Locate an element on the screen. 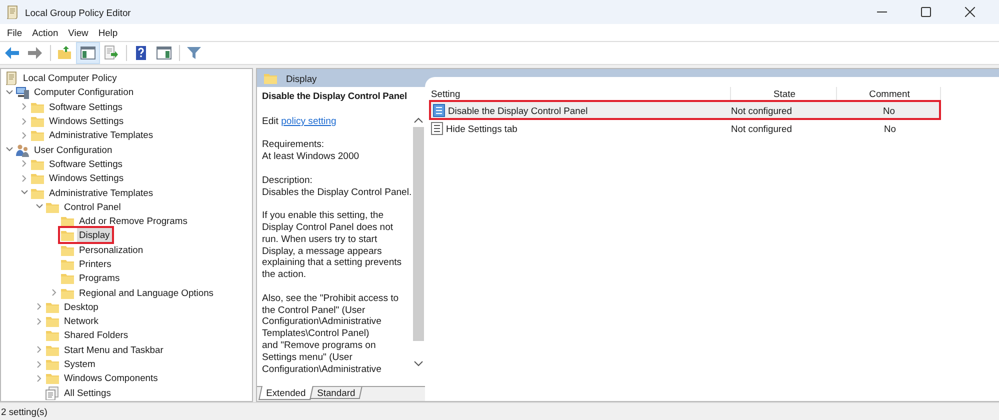  tree-item: Windows Components is located at coordinates (111, 378).